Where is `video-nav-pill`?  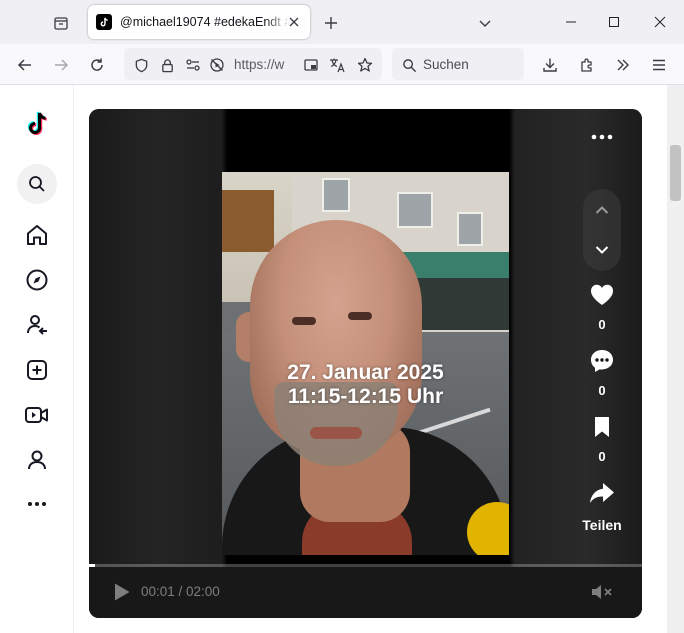
video-nav-pill is located at coordinates (602, 230).